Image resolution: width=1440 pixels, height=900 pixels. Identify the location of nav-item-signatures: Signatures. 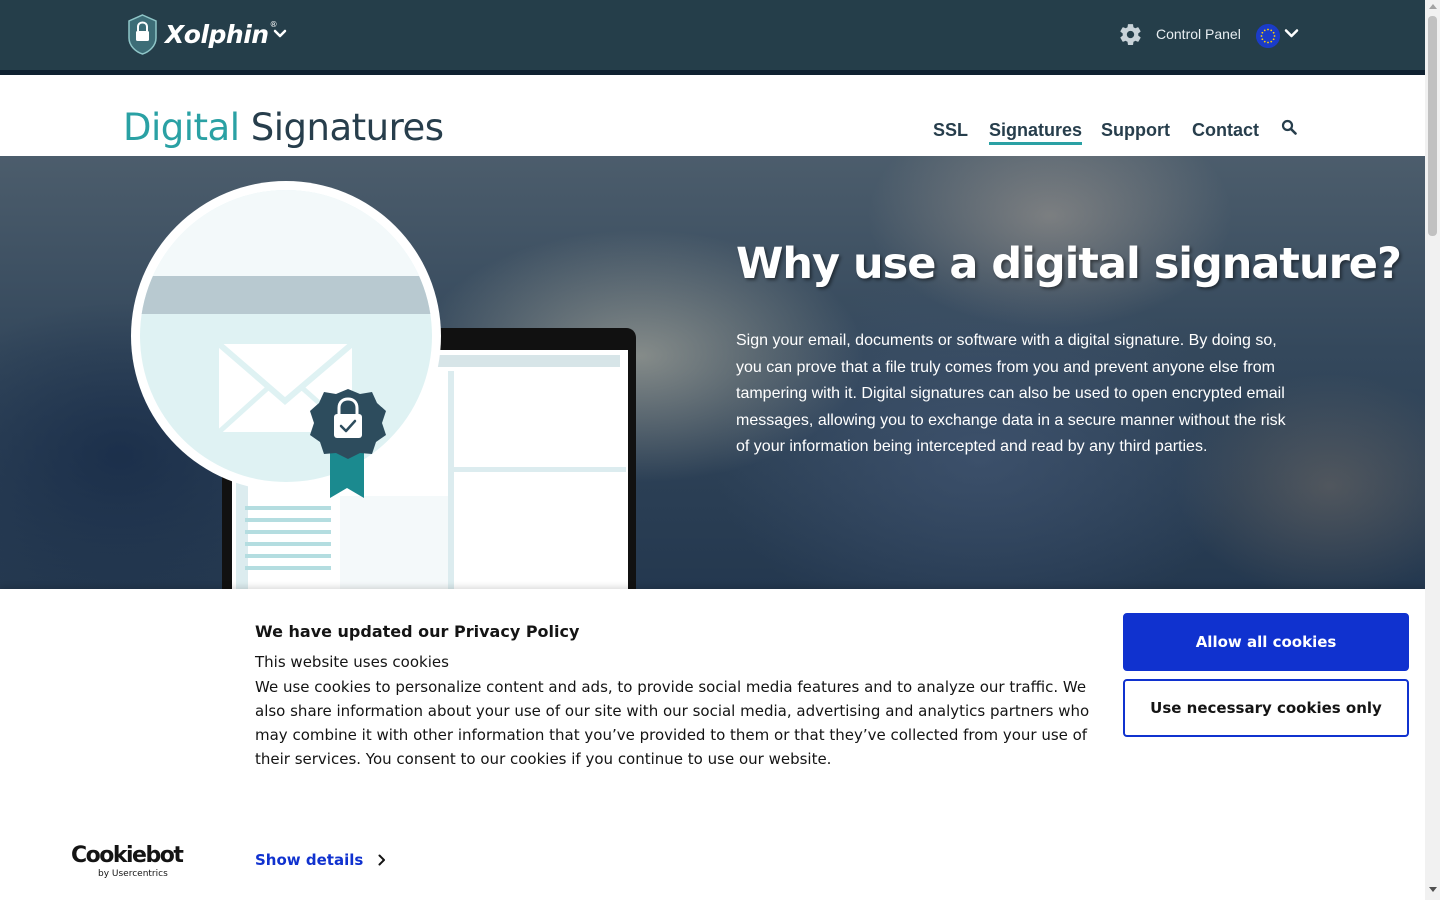
(1036, 132).